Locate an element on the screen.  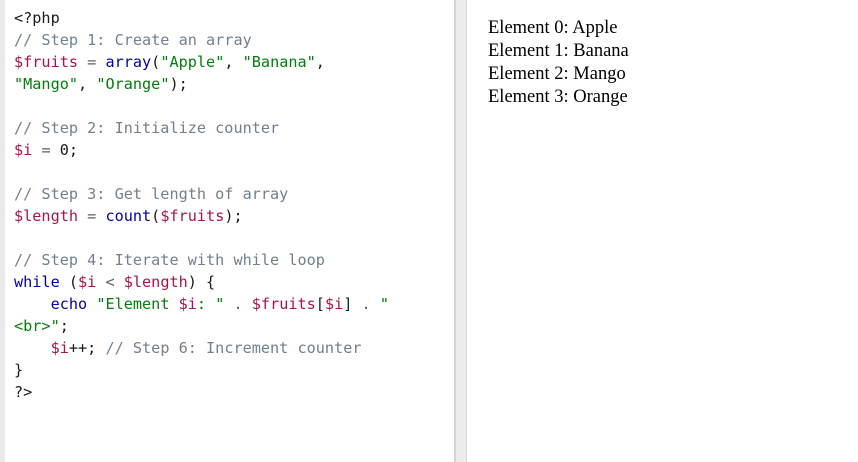
code-line: <br>"; is located at coordinates (201, 326).